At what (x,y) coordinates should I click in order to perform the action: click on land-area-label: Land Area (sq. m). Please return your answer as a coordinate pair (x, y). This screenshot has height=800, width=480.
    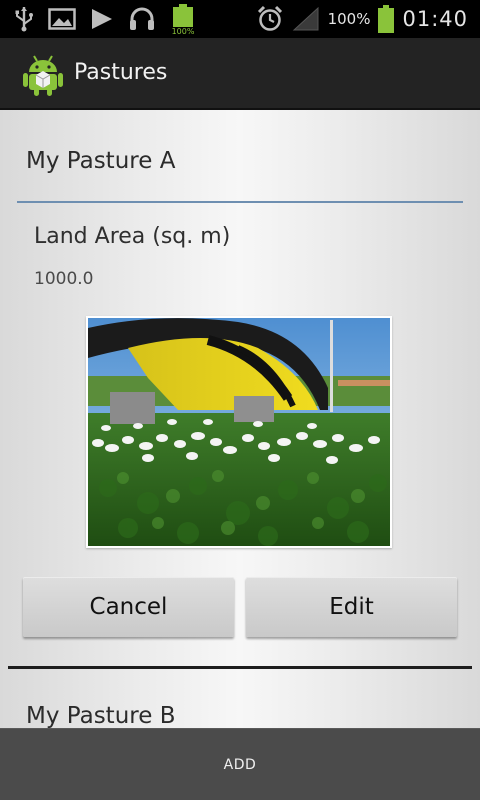
    Looking at the image, I should click on (132, 236).